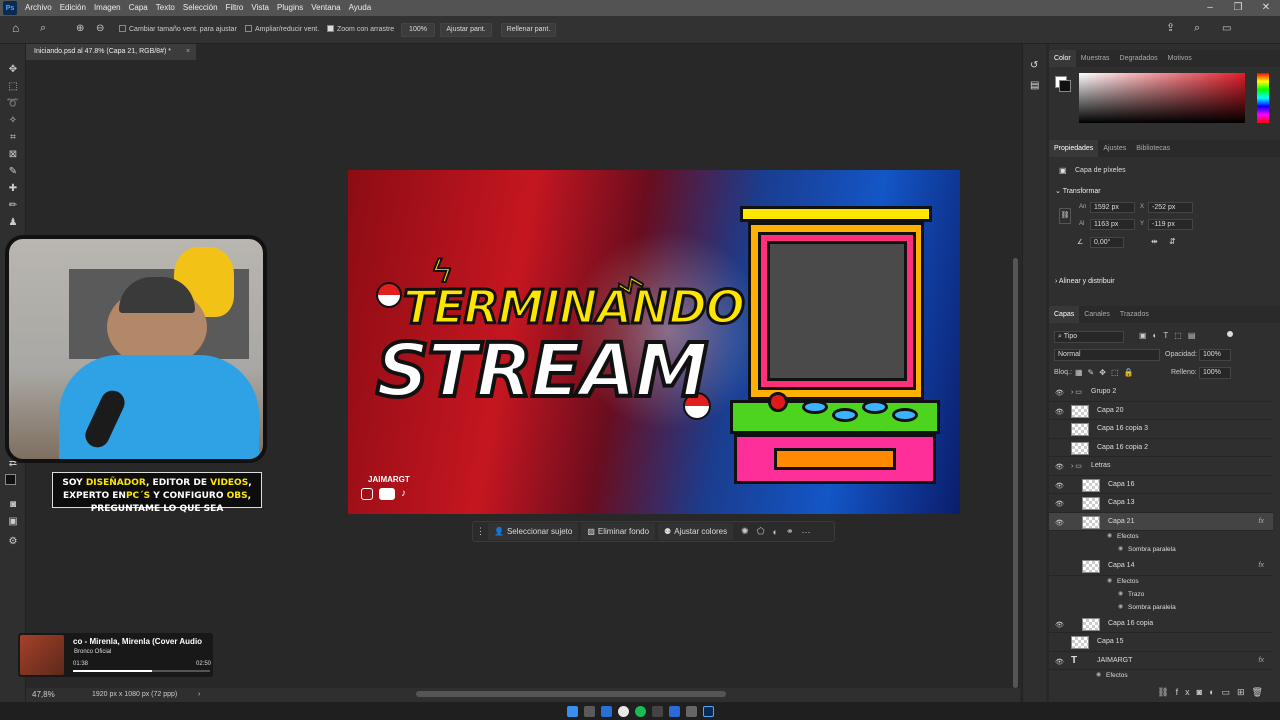  Describe the element at coordinates (13, 155) in the screenshot. I see `frame-tool-icon: ⊠` at that location.